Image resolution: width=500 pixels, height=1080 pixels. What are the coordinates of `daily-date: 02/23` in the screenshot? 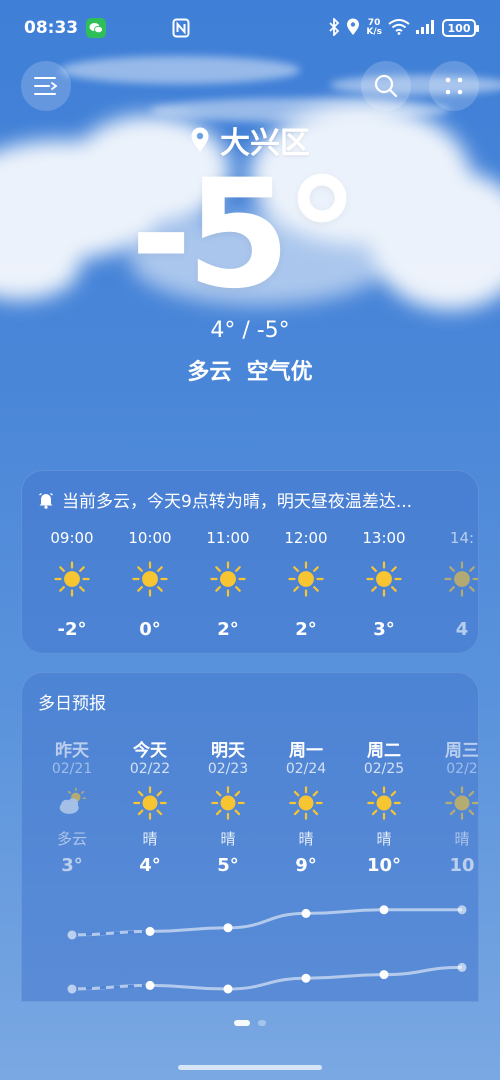 It's located at (228, 769).